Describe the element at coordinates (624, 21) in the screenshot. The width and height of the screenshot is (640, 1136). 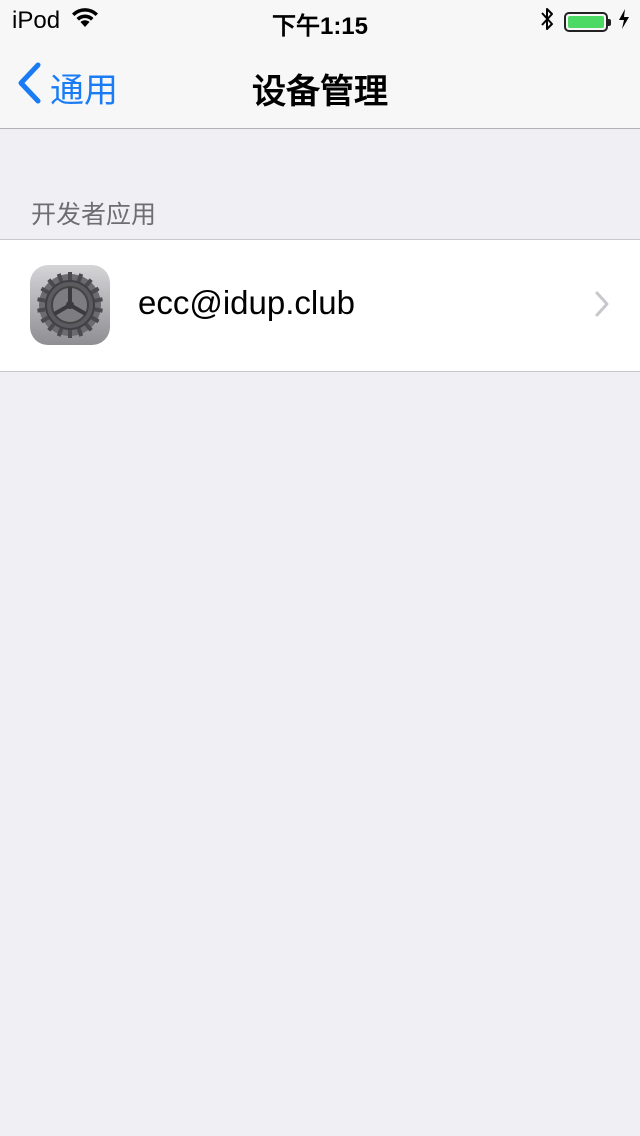
I see `charging-icon` at that location.